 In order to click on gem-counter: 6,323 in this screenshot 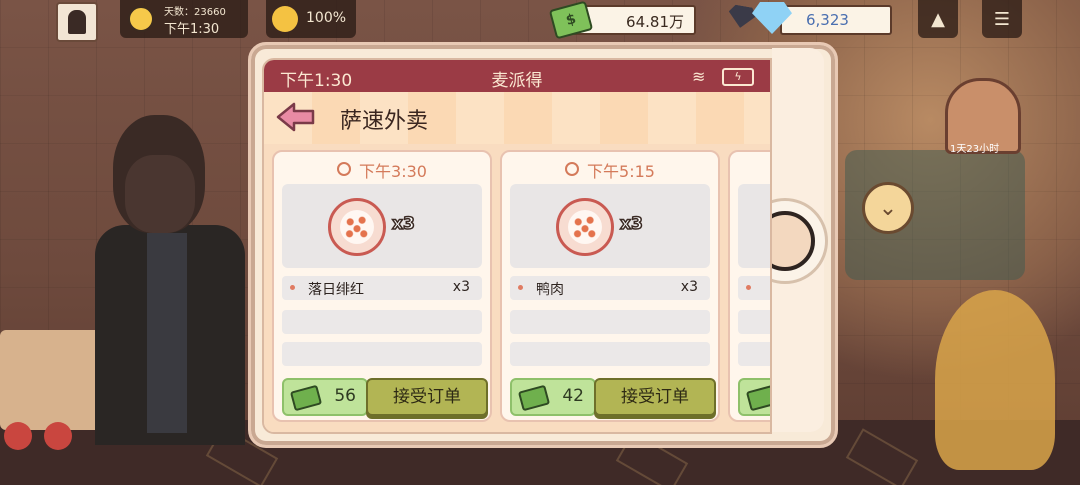, I will do `click(836, 20)`.